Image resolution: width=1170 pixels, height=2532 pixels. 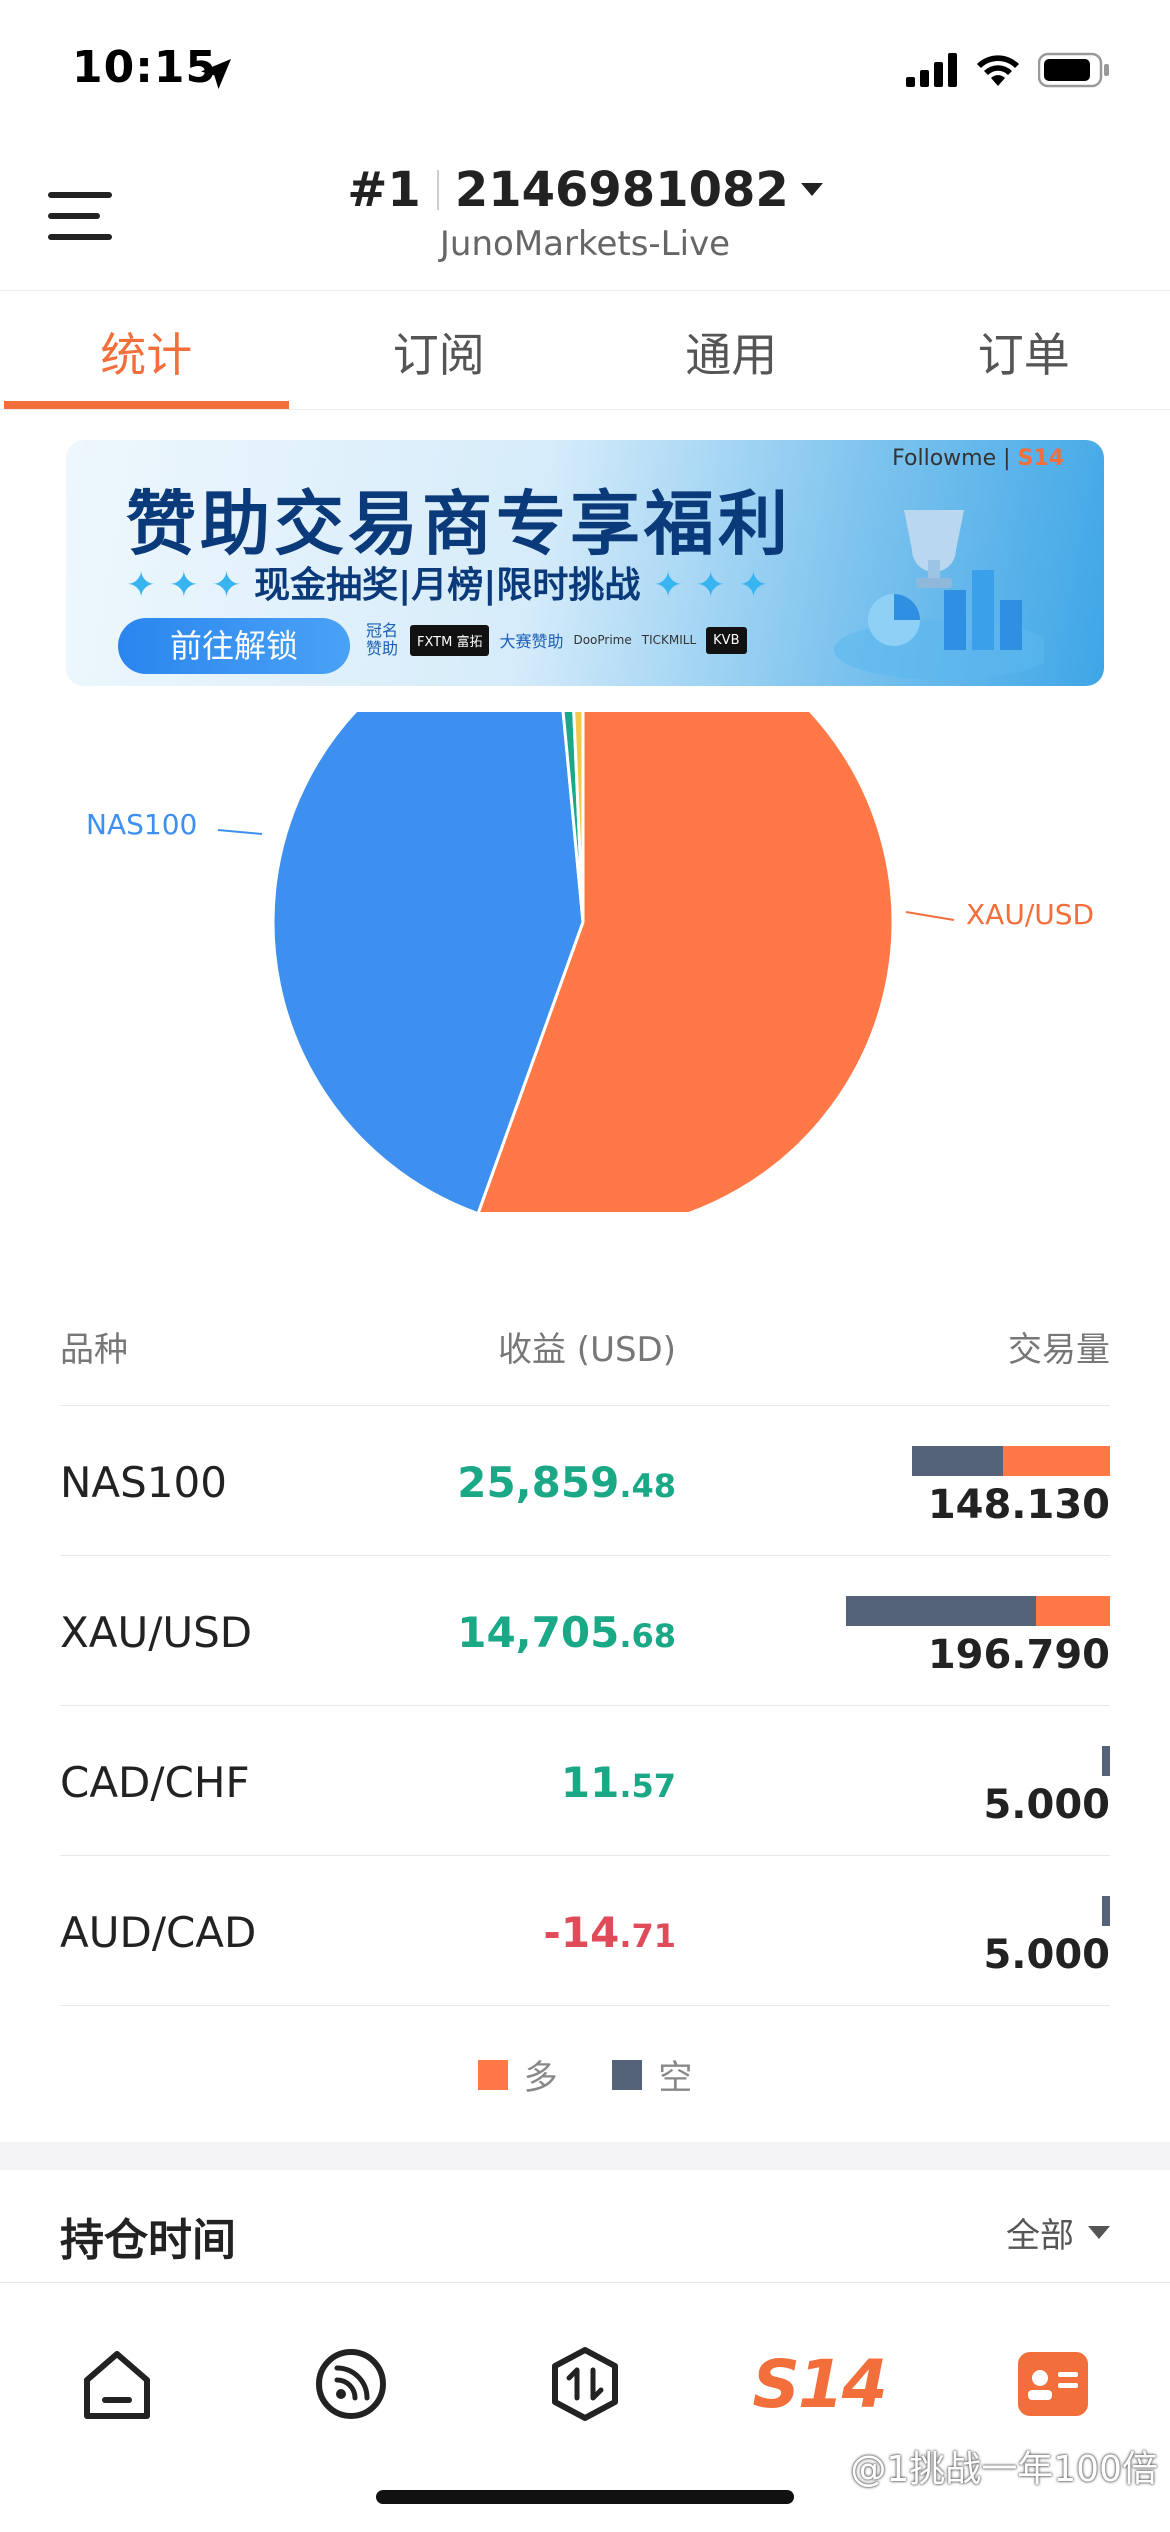 I want to click on row-symbol: XAU/USD, so click(x=156, y=1632).